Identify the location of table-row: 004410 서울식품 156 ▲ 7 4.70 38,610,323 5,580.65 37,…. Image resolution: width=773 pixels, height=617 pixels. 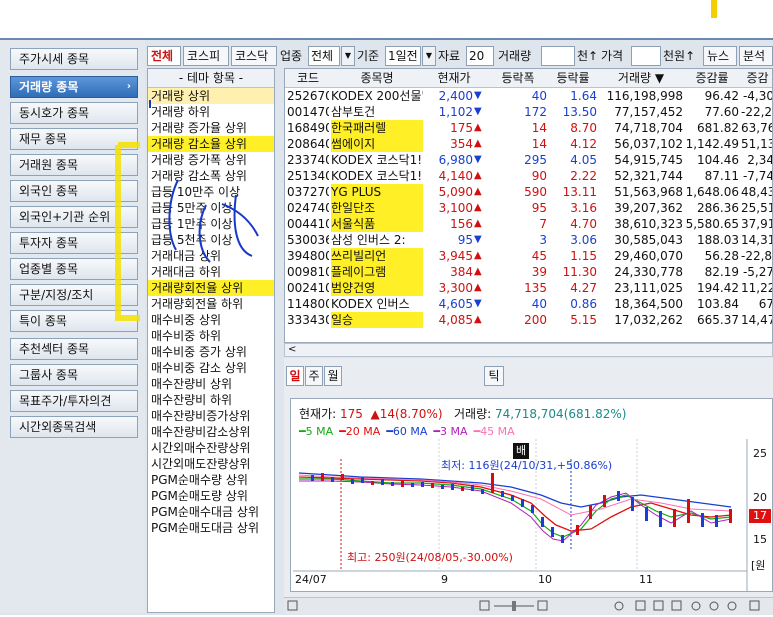
(528, 224).